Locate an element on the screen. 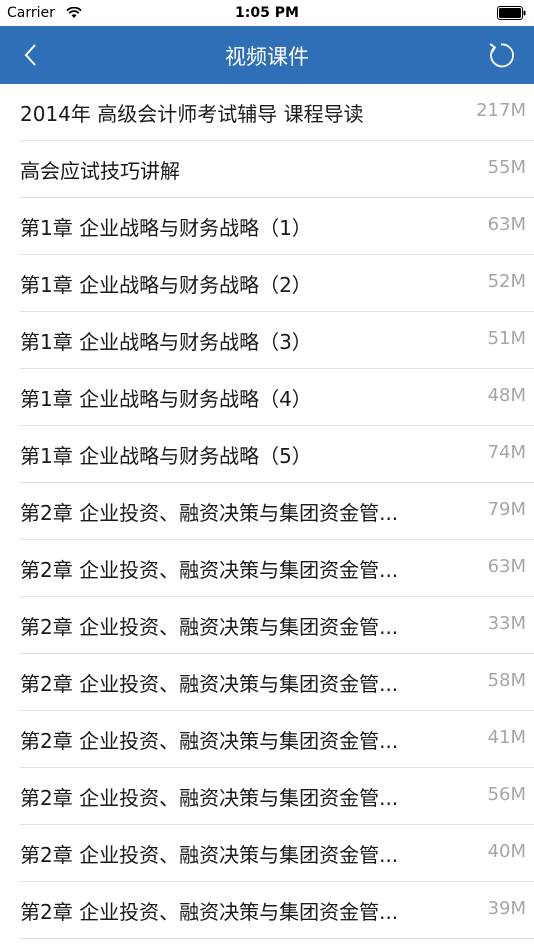 Image resolution: width=534 pixels, height=950 pixels. list-item: 第2章 企业投资、融资决策与集团资金管... 79M is located at coordinates (277, 511).